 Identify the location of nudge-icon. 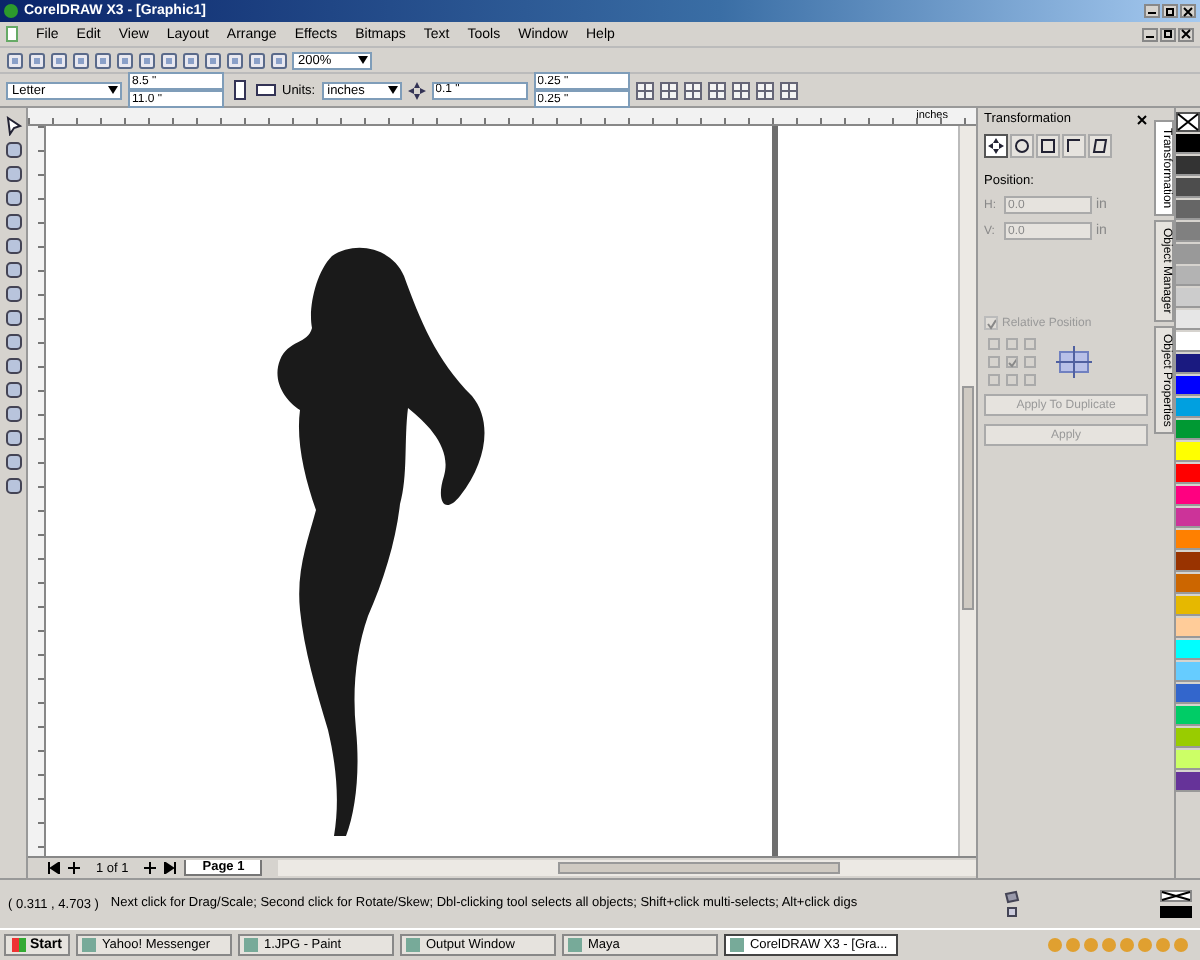
(416, 90).